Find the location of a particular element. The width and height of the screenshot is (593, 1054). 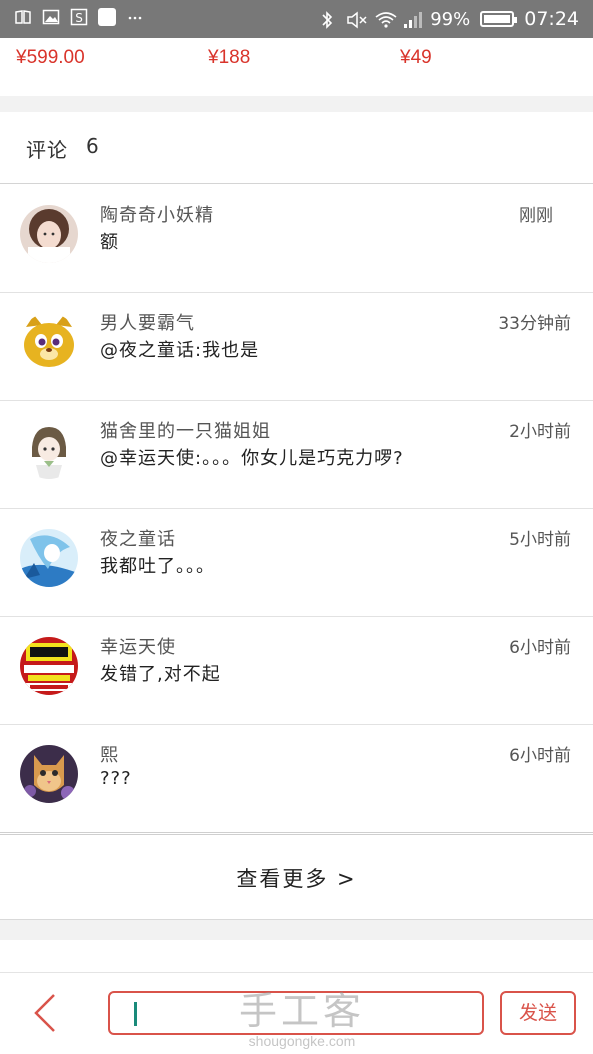

battery-level is located at coordinates (497, 19).